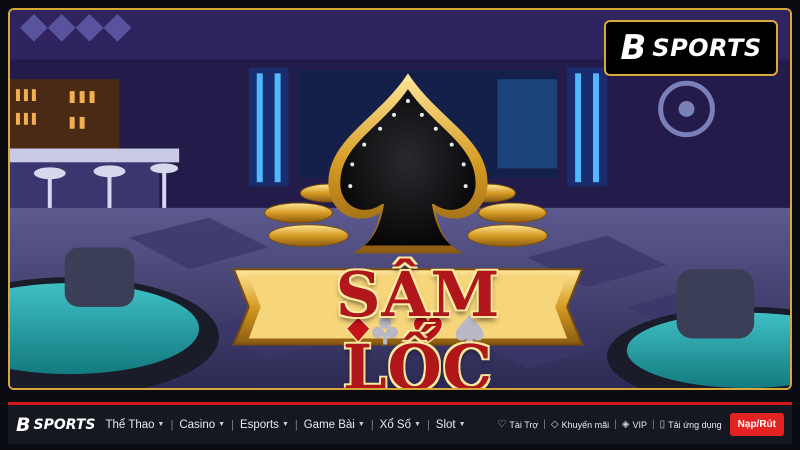 Image resolution: width=800 pixels, height=450 pixels. I want to click on menu-item-casino: Casino ▼, so click(202, 425).